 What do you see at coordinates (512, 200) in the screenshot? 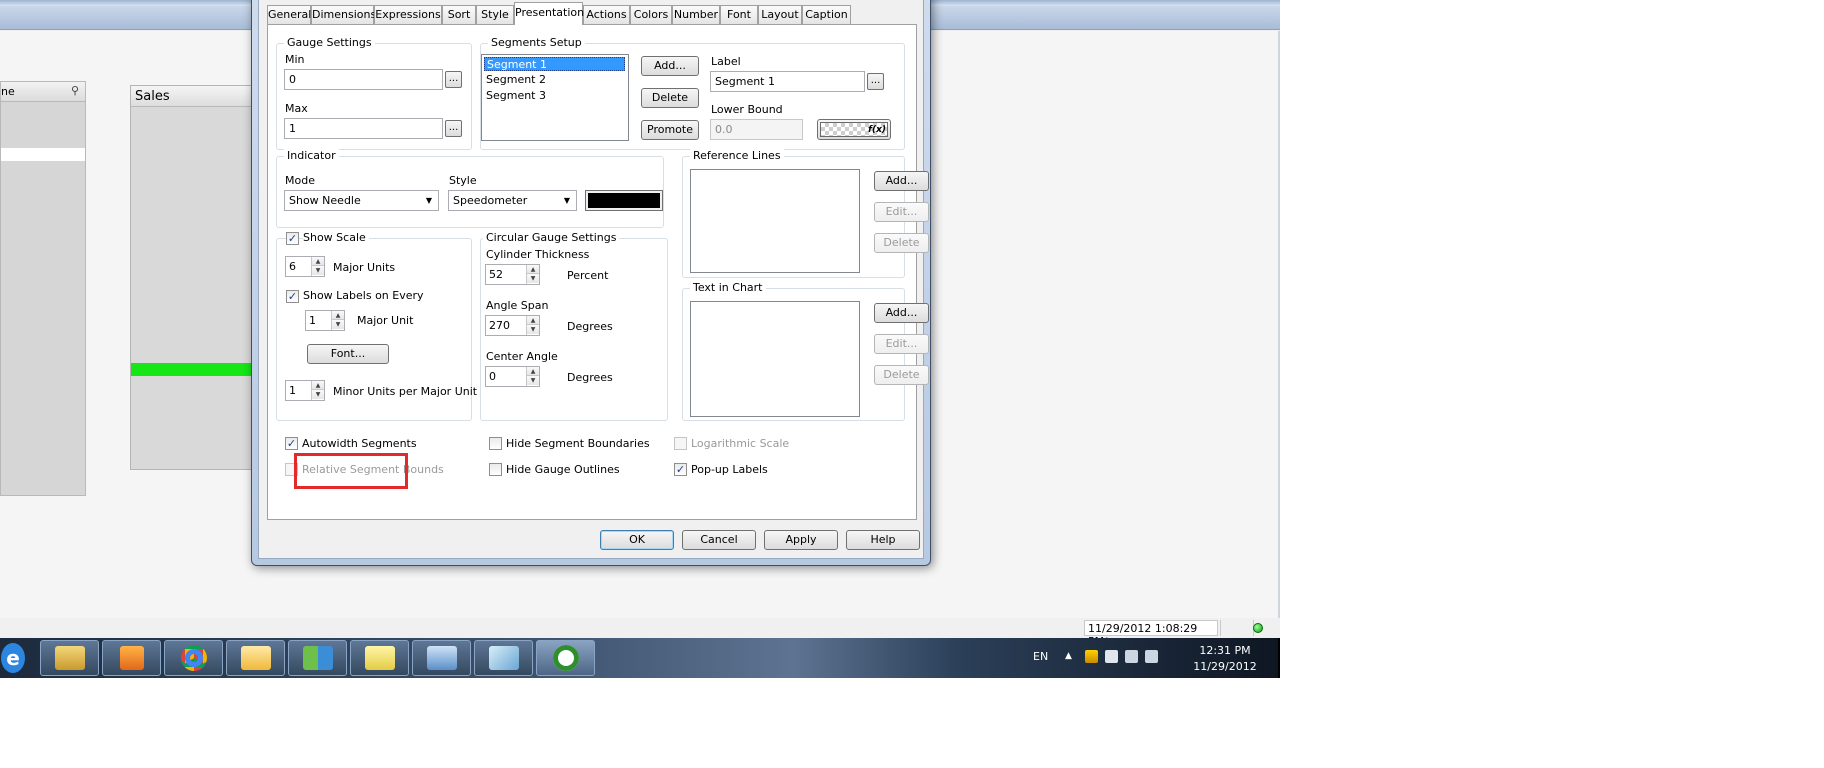
I see `style-dropdown: Speedometer ▼` at bounding box center [512, 200].